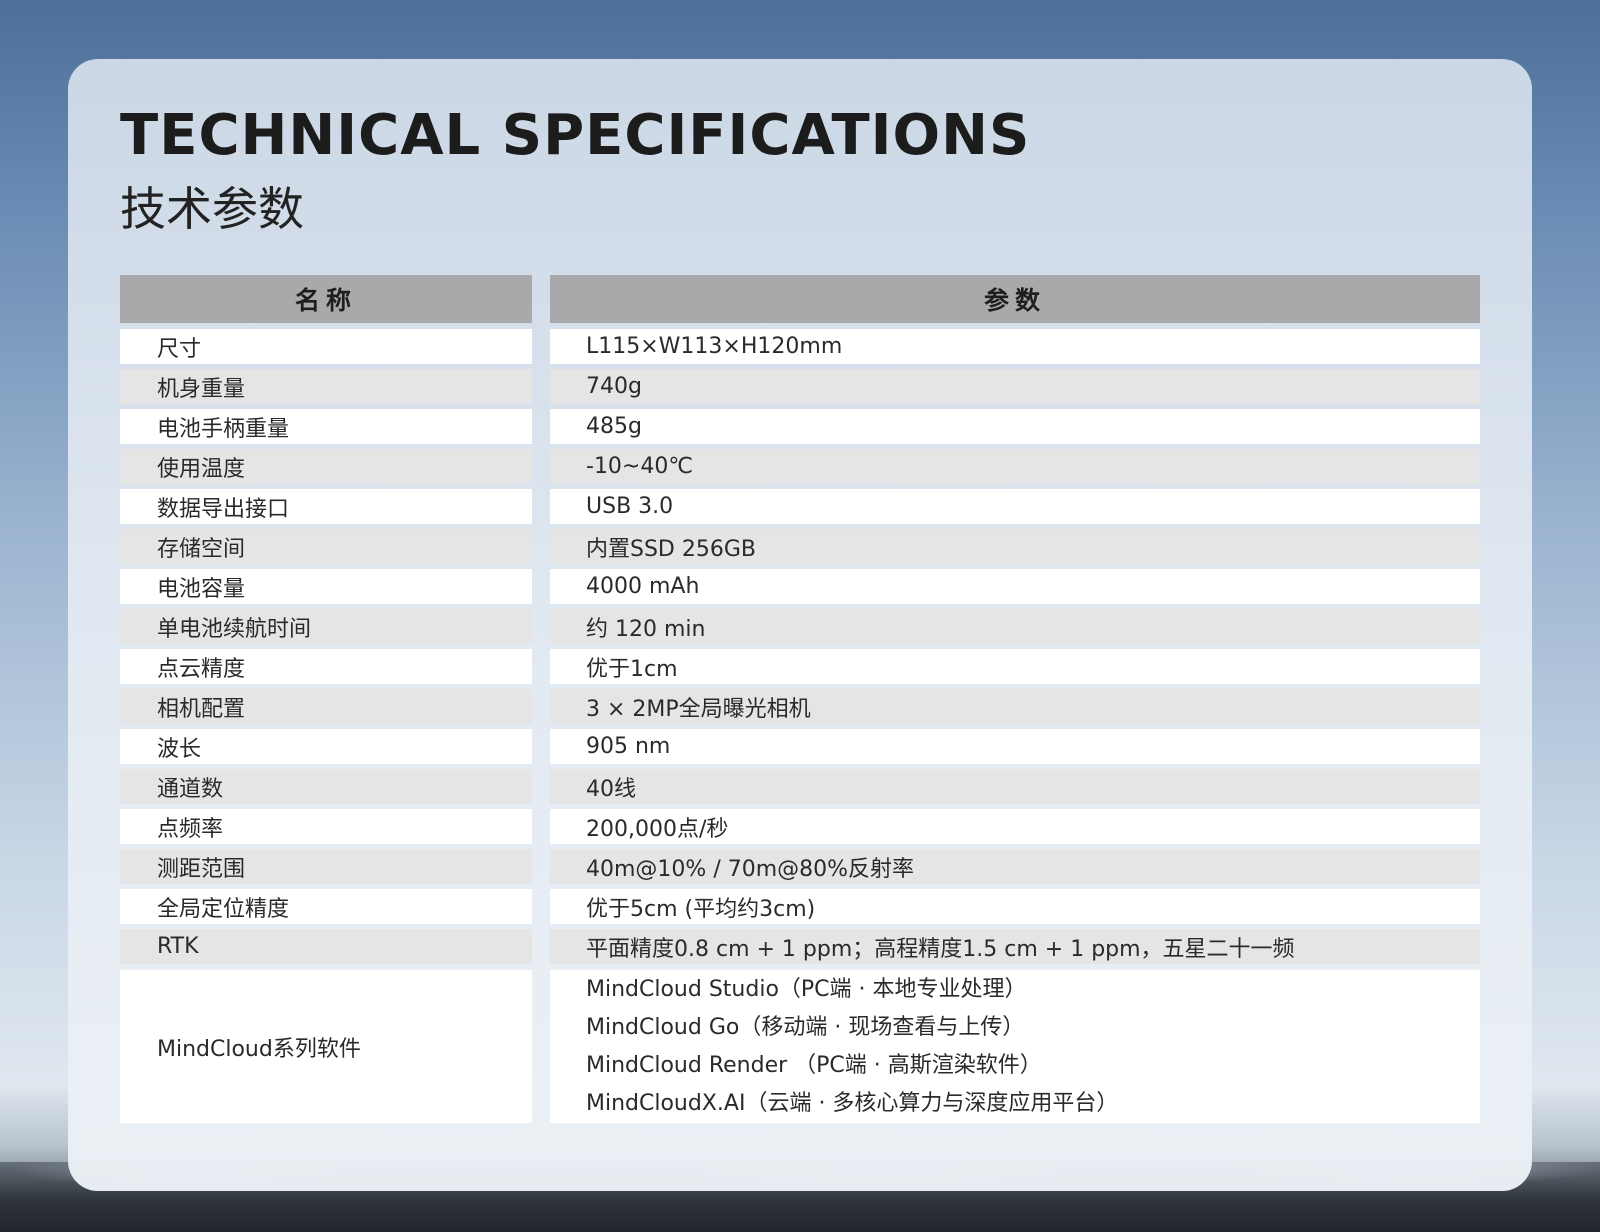  I want to click on spec-name: 数据导出接口, so click(326, 506).